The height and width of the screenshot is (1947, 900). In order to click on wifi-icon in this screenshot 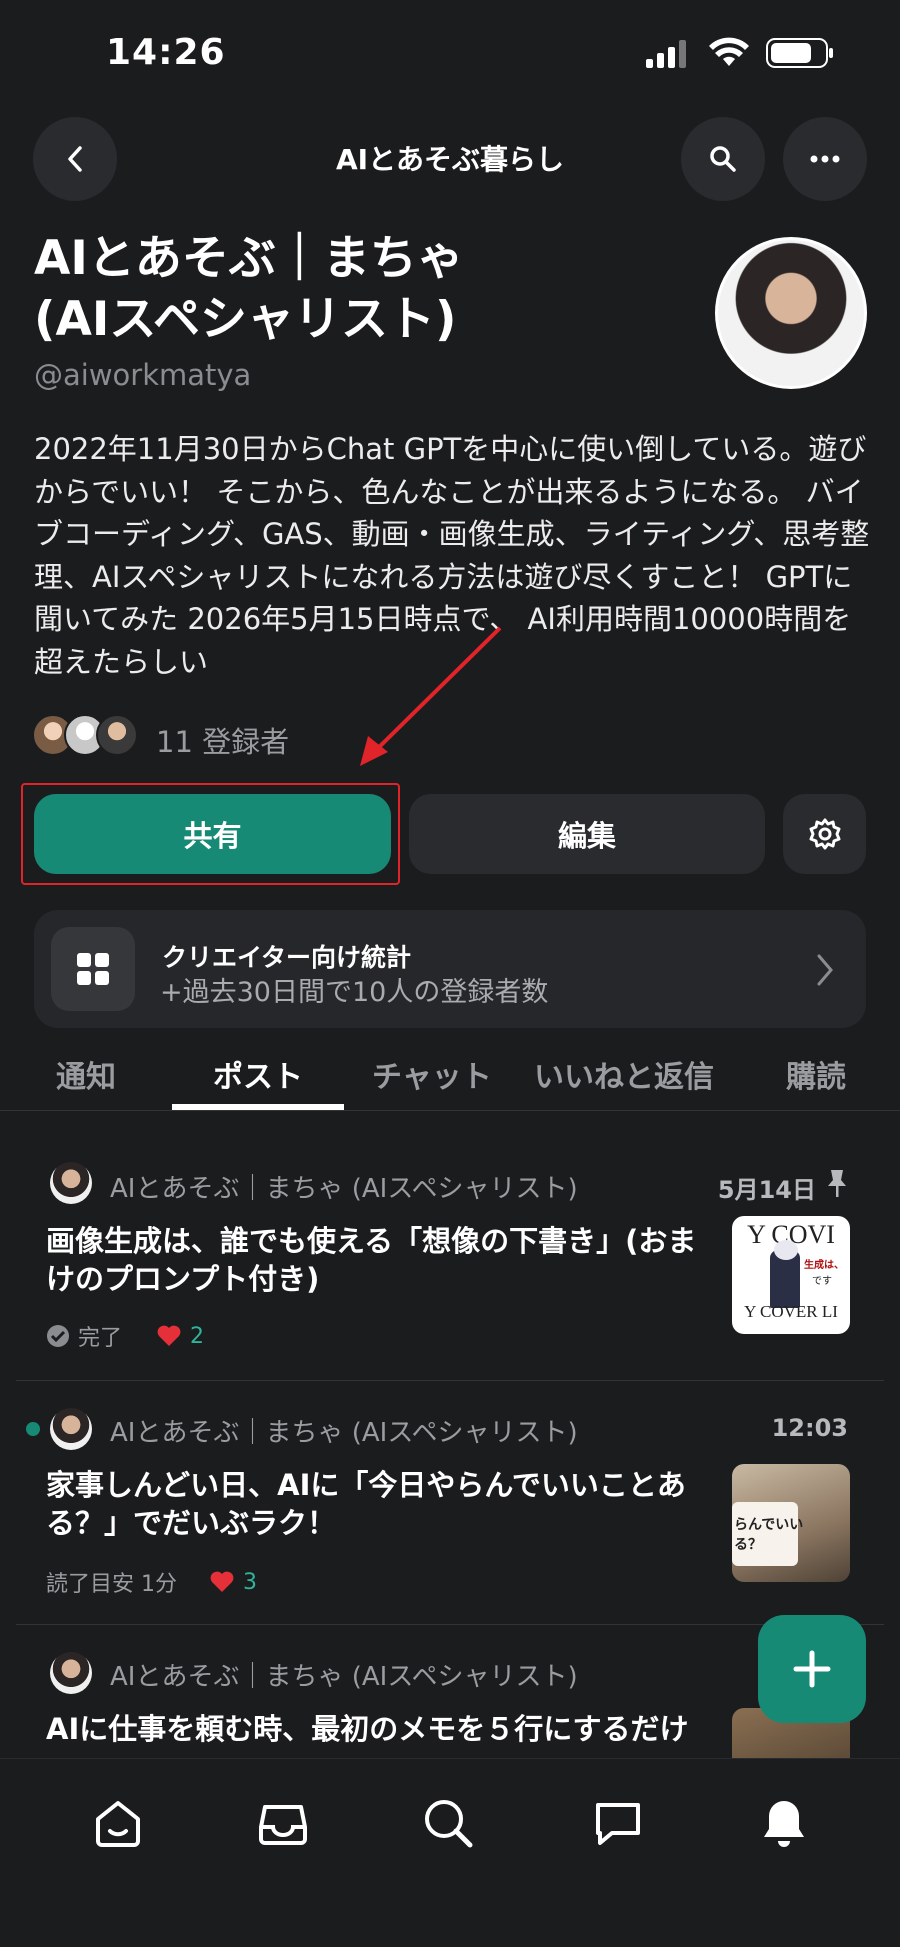, I will do `click(729, 52)`.